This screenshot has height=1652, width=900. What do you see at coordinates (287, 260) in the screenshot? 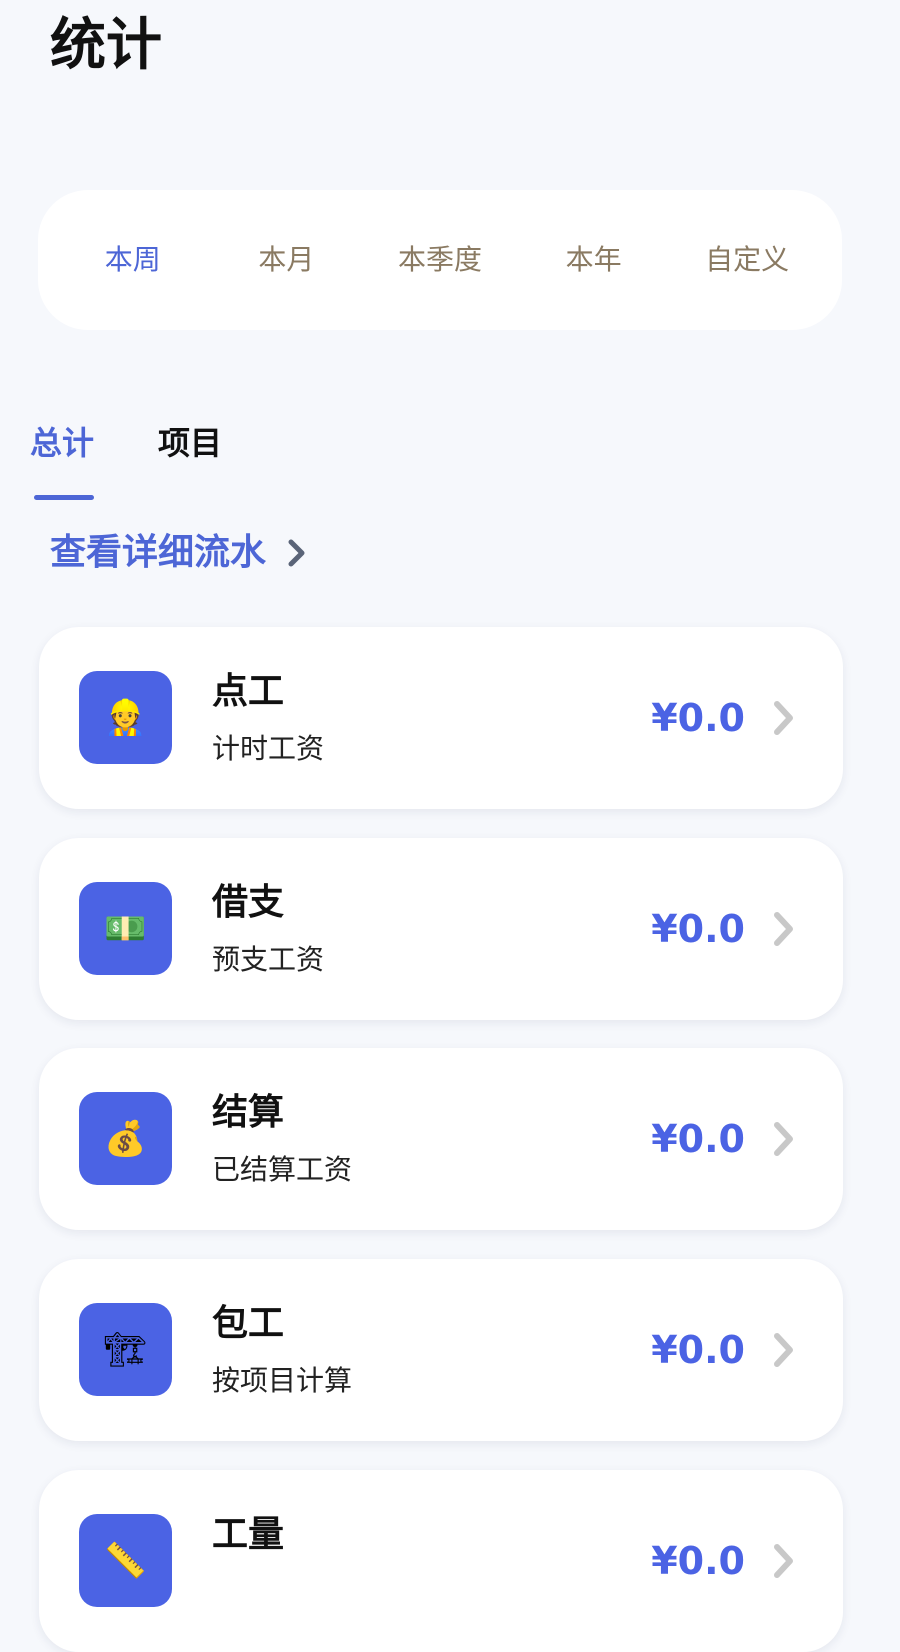
I see `period-this-month: 本月` at bounding box center [287, 260].